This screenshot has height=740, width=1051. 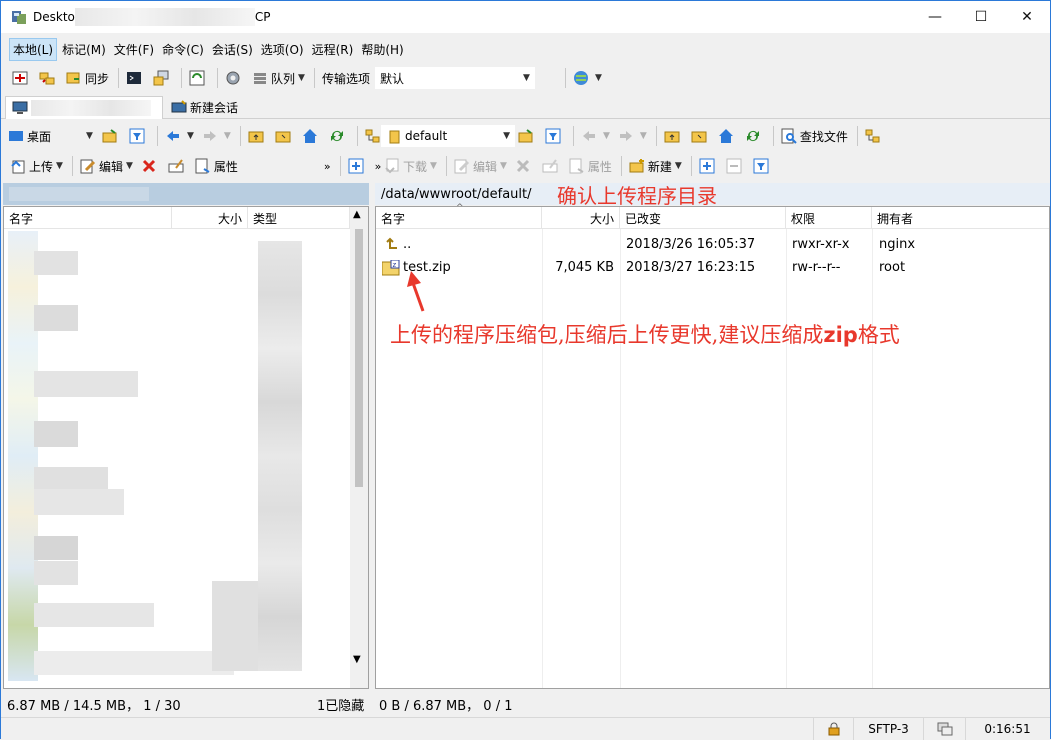 What do you see at coordinates (79, 194) in the screenshot?
I see `blurred-local-path` at bounding box center [79, 194].